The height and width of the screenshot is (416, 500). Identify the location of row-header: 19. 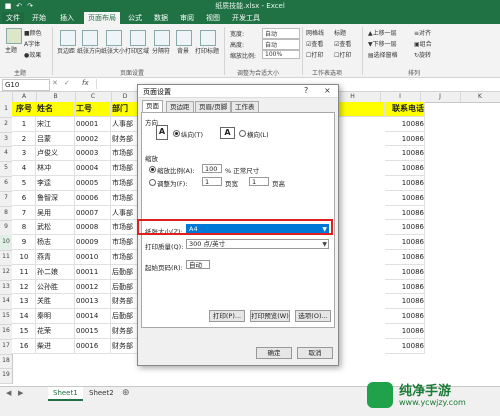
(6, 376).